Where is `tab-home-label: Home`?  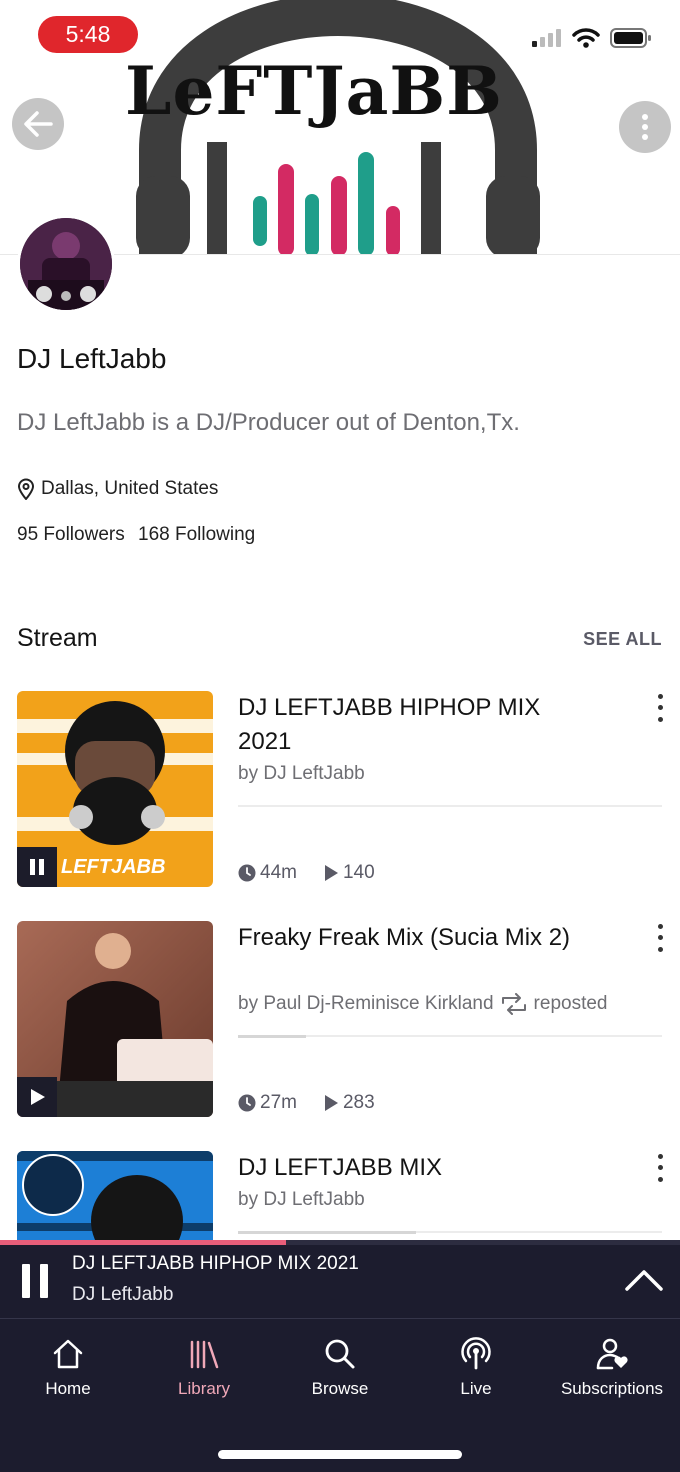
tab-home-label: Home is located at coordinates (68, 1388).